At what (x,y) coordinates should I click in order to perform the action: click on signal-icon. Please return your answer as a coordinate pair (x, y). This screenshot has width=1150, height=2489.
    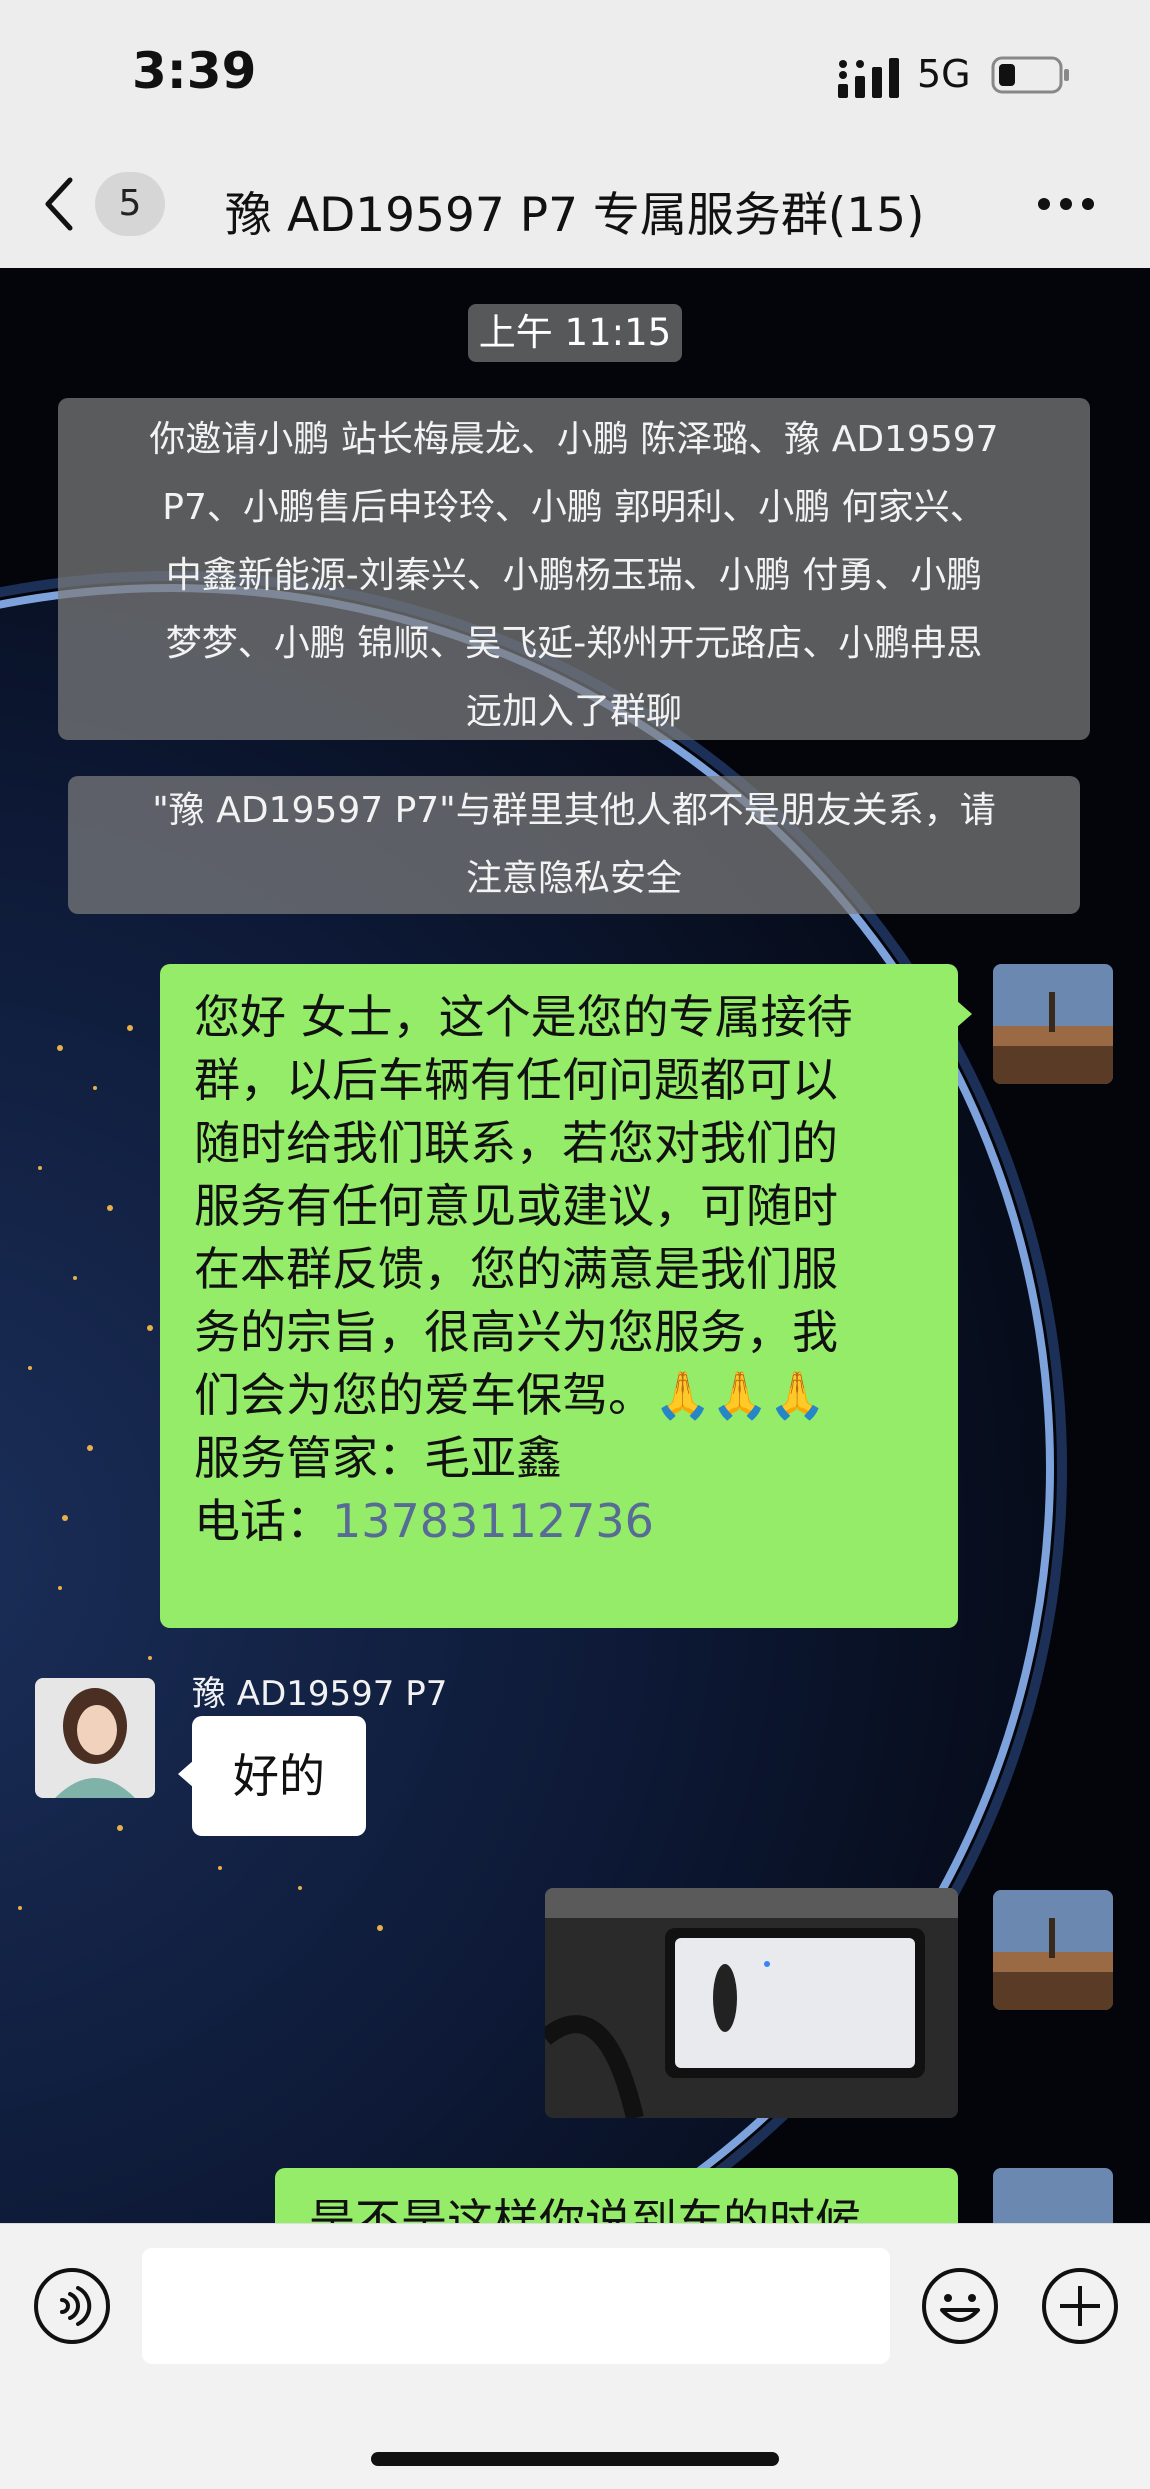
    Looking at the image, I should click on (868, 78).